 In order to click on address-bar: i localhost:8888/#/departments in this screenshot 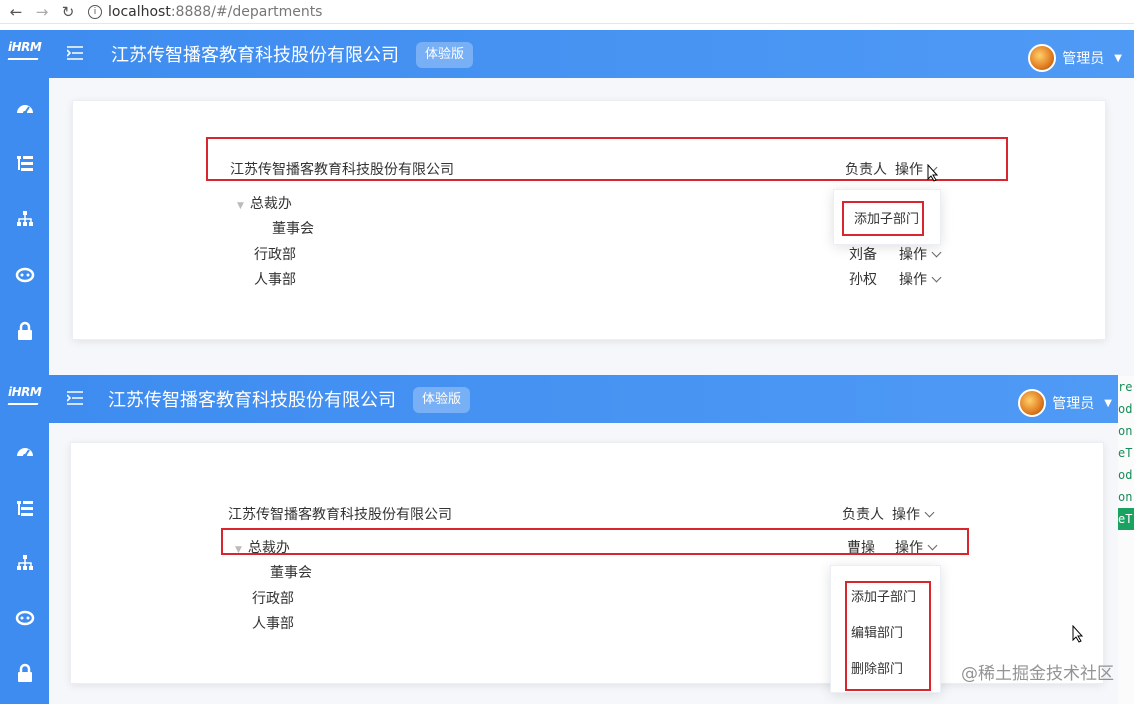, I will do `click(205, 12)`.